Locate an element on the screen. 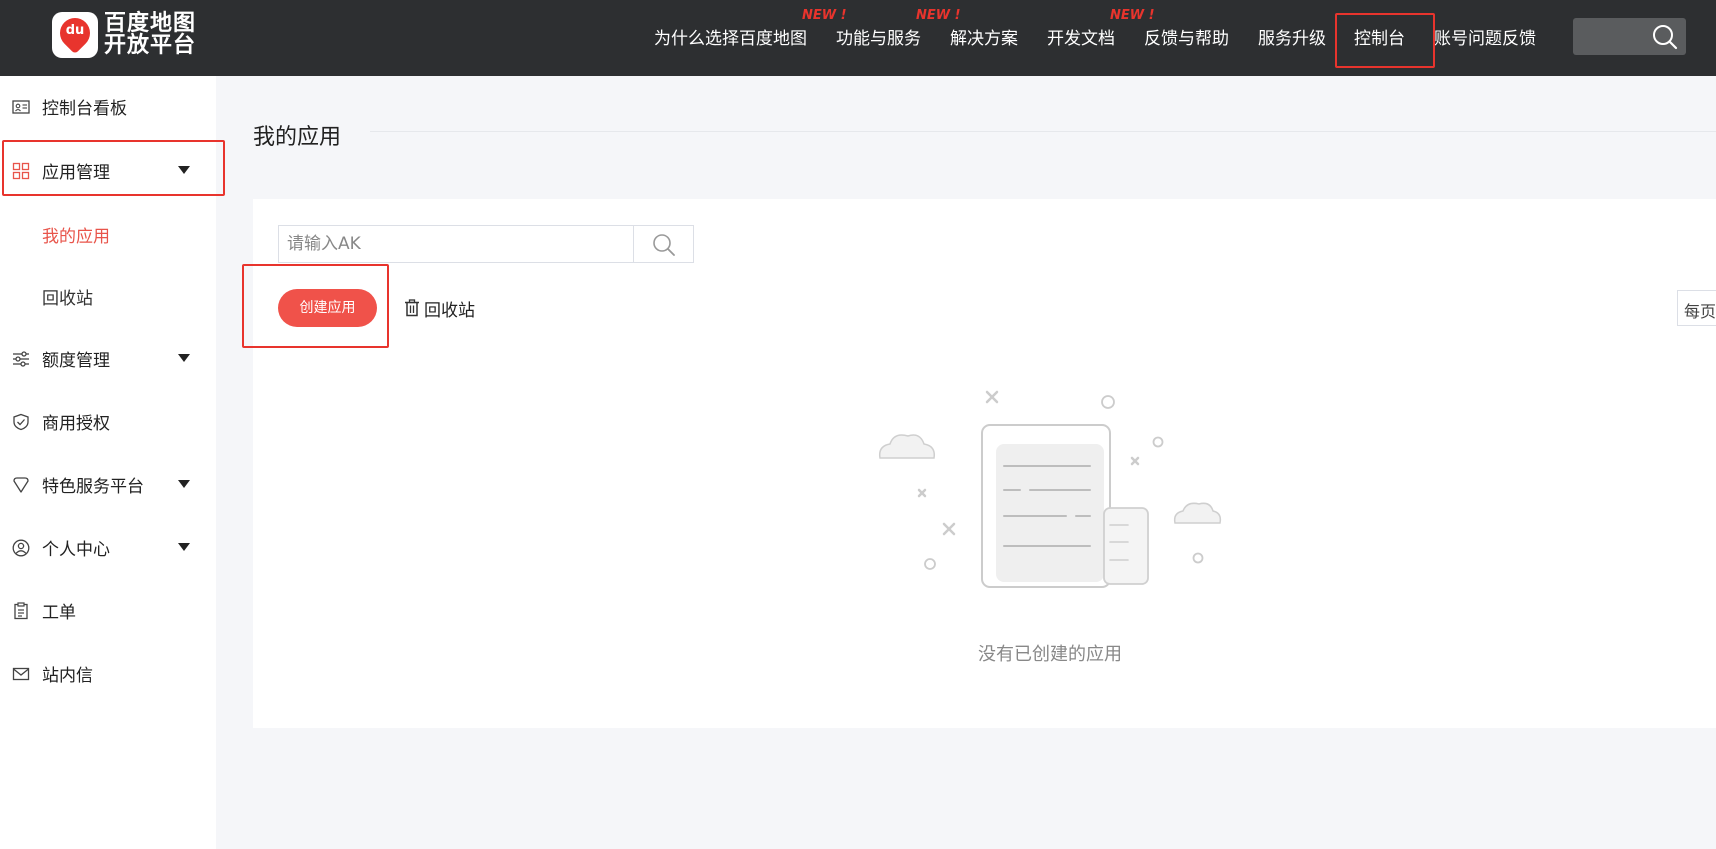 The width and height of the screenshot is (1716, 849). per-page-select: 每页 is located at coordinates (1696, 308).